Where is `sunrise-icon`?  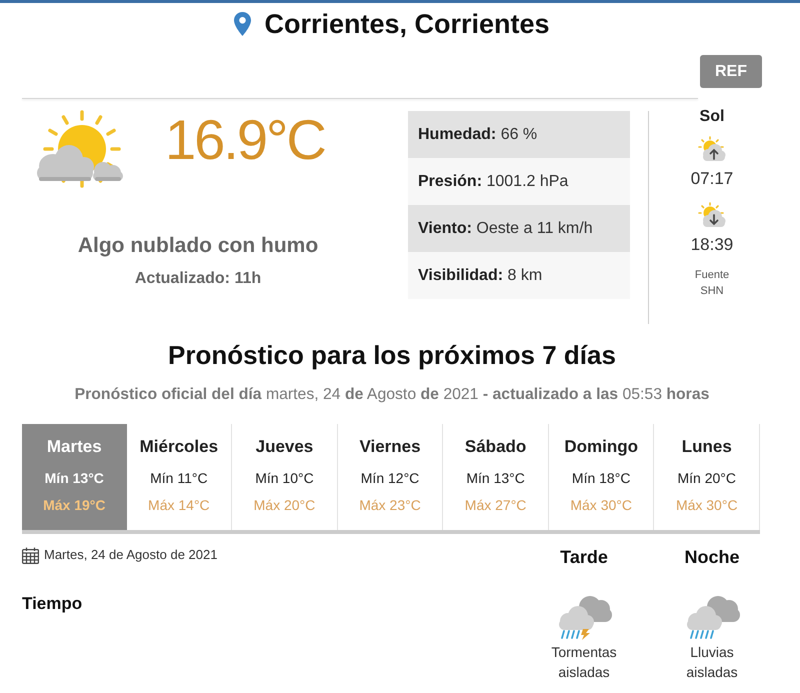
sunrise-icon is located at coordinates (712, 149).